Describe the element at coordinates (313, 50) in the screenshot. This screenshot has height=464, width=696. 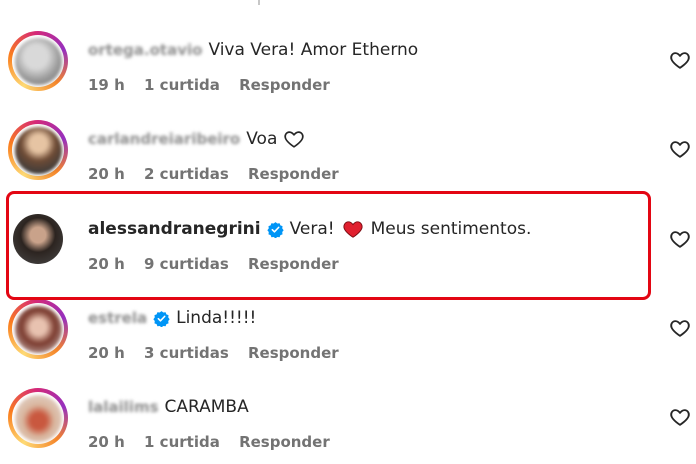
I see `comment-text: Viva Vera! Amor Etherno` at that location.